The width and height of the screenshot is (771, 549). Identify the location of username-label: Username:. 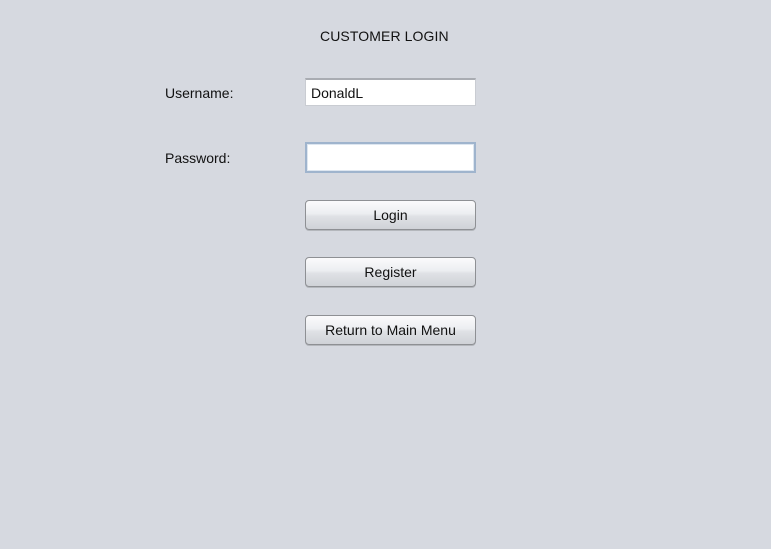
(199, 93).